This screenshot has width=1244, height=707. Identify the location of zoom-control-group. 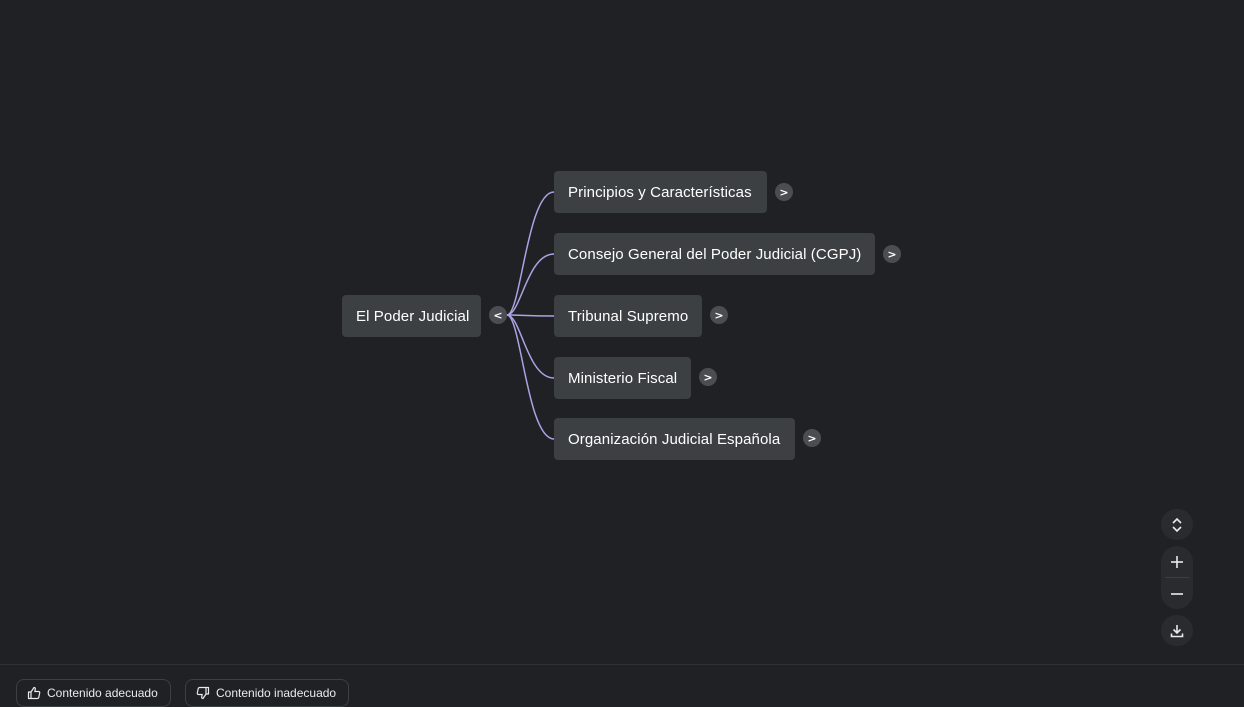
(1177, 577).